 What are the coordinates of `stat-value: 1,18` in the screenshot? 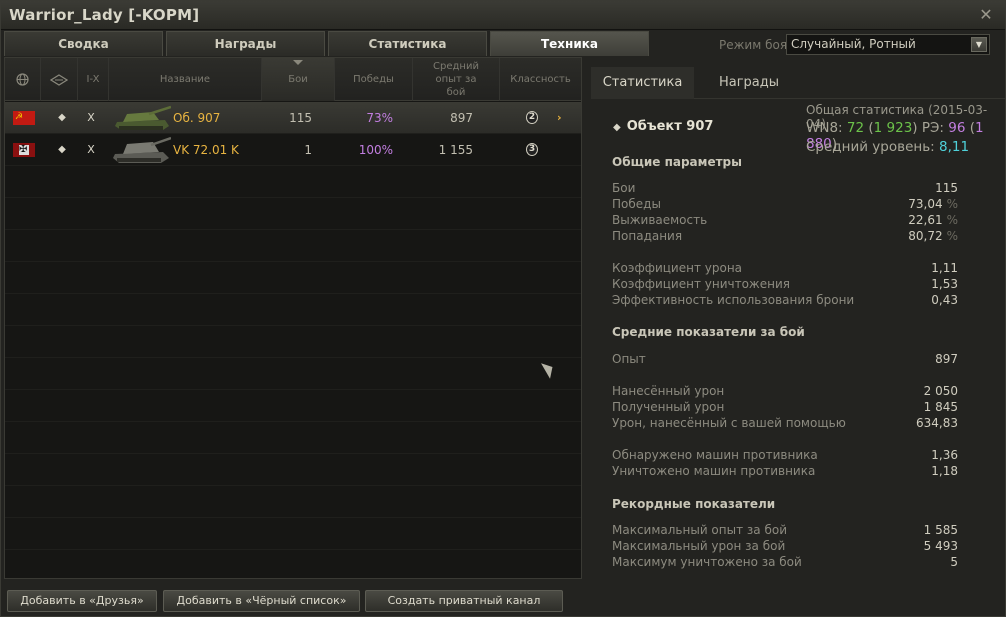 It's located at (944, 471).